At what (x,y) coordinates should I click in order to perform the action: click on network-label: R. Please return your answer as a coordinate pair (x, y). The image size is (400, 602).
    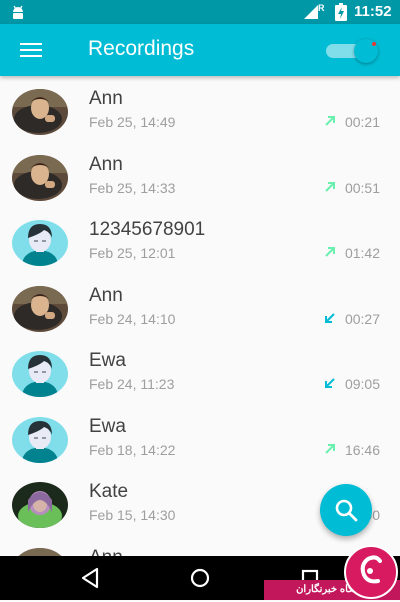
    Looking at the image, I should click on (321, 8).